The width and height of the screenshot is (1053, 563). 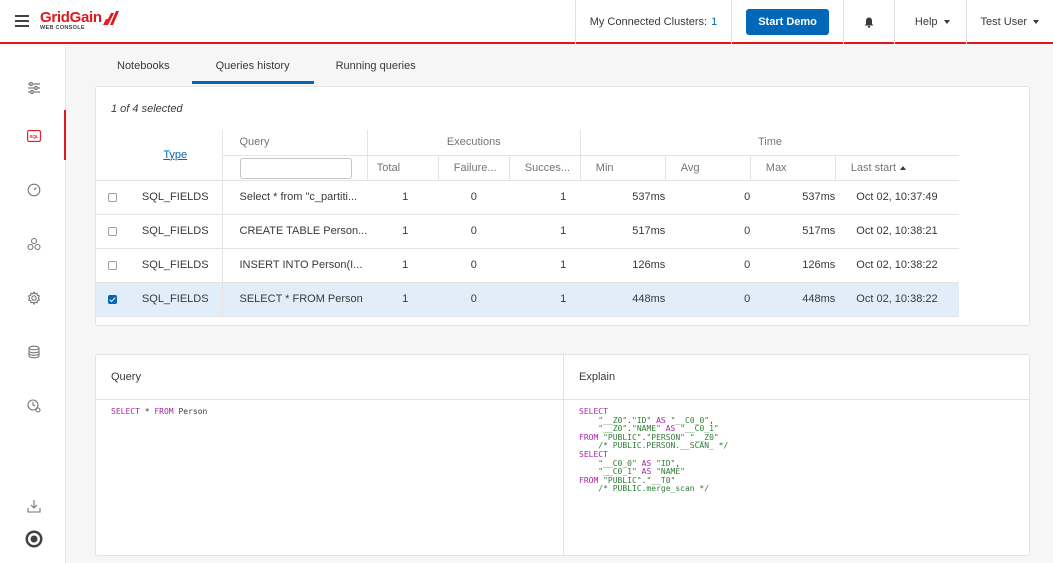 I want to click on last-start-cell: Oct 02, 10:38:21, so click(x=897, y=231).